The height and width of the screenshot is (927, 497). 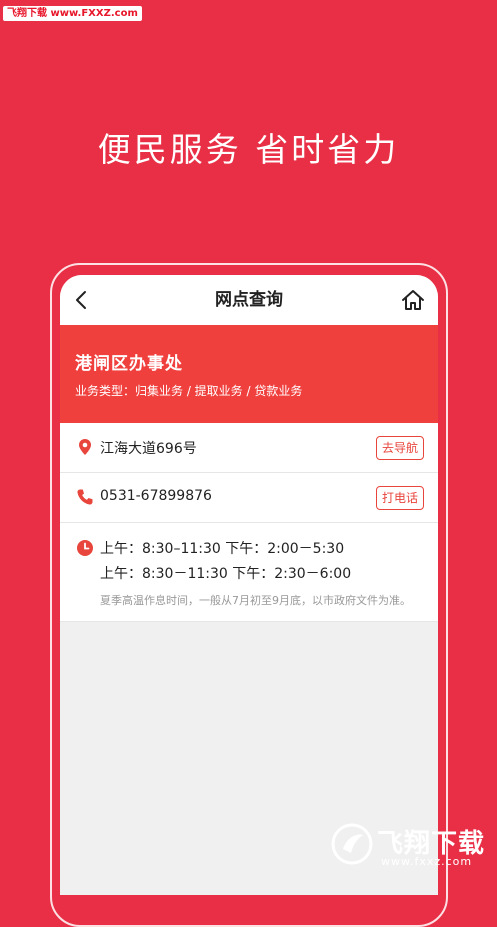 I want to click on call-button: 打电话, so click(x=399, y=498).